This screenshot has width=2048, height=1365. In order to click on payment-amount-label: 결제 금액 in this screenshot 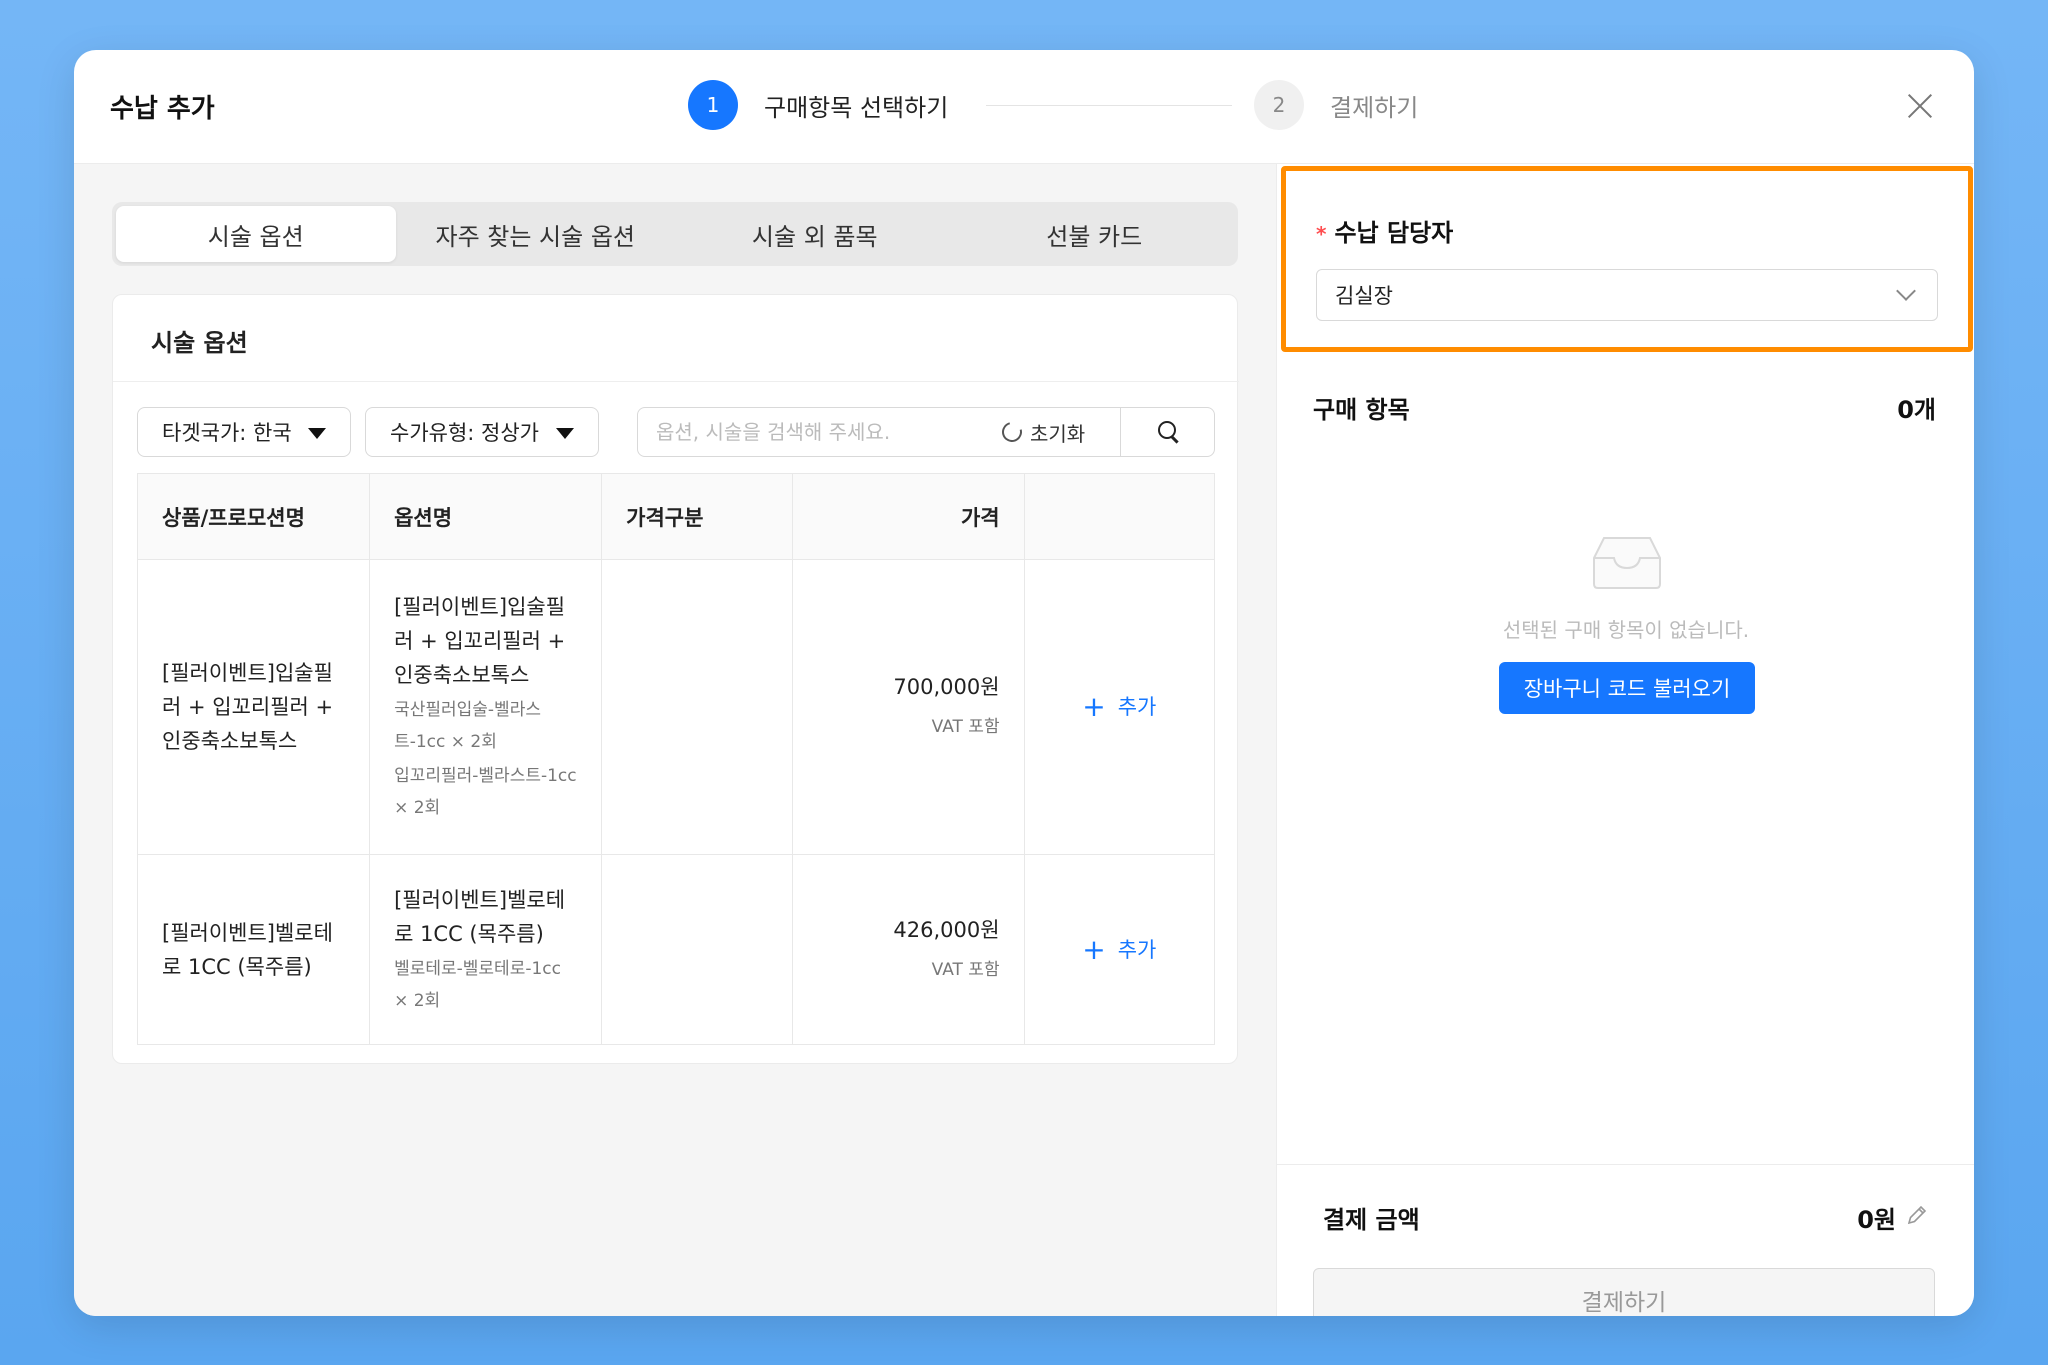, I will do `click(1371, 1220)`.